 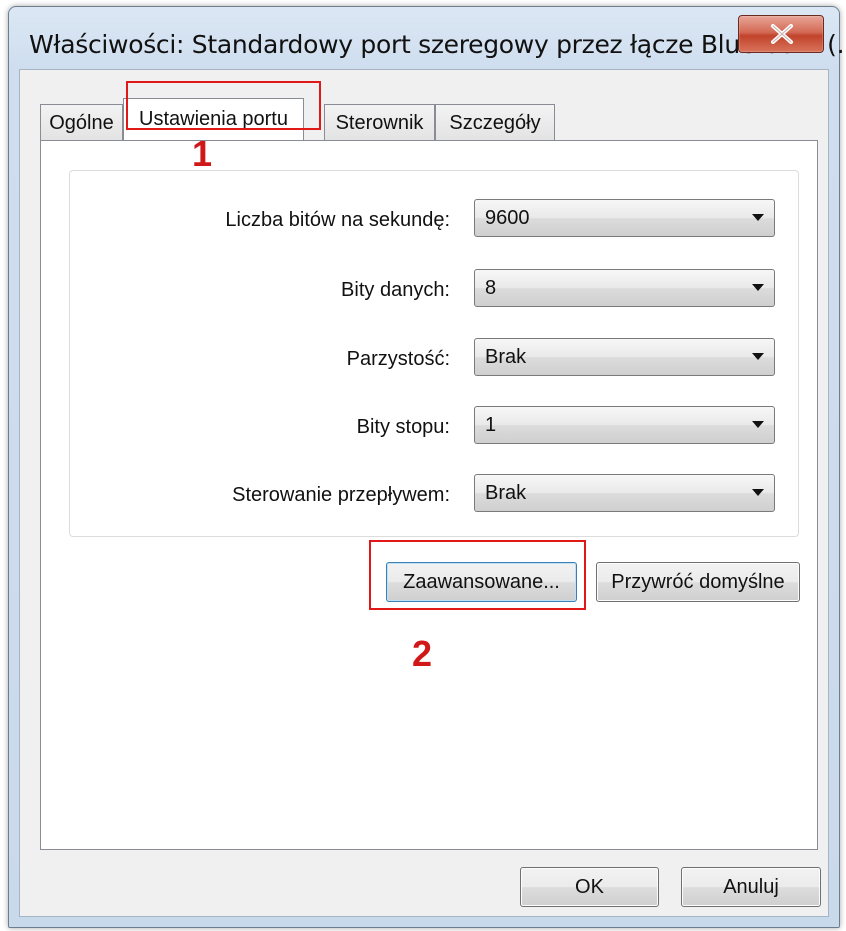 I want to click on tab-general: Ogólne, so click(x=81, y=122).